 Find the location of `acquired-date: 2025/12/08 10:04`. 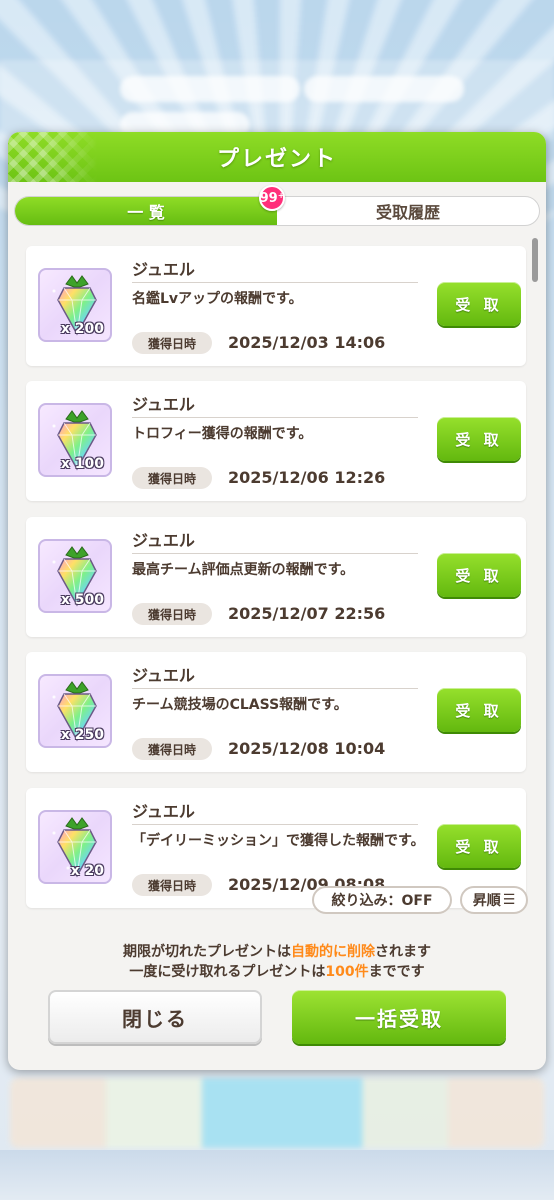

acquired-date: 2025/12/08 10:04 is located at coordinates (307, 748).